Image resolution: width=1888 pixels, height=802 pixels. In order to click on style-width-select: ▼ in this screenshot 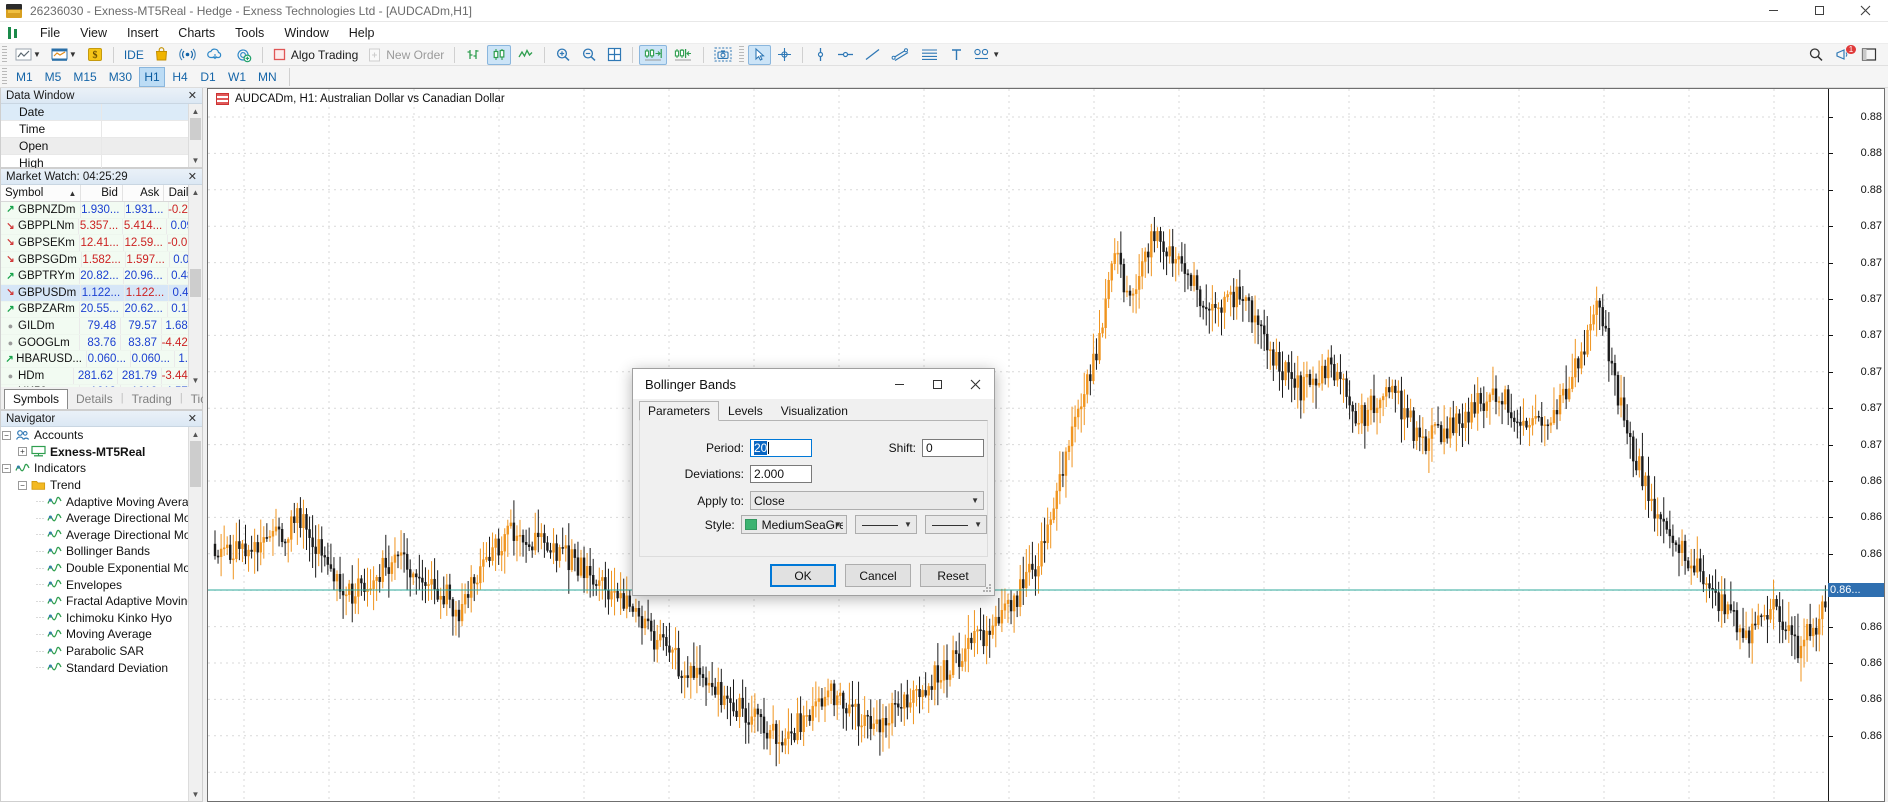, I will do `click(955, 524)`.